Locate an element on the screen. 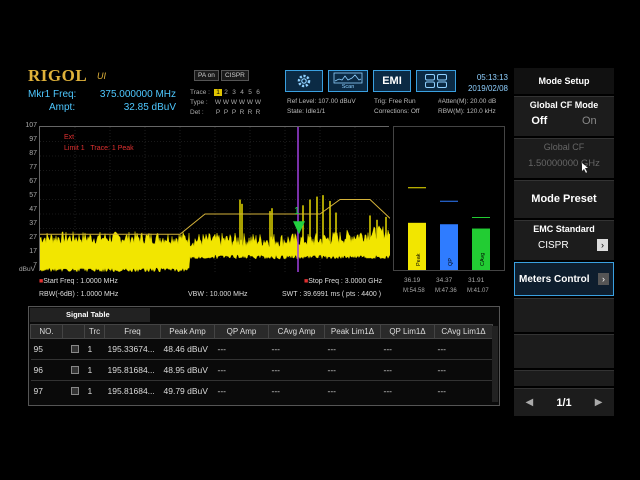 This screenshot has height=480, width=640. page-nav: ◀ 1/1 ▶ is located at coordinates (564, 402).